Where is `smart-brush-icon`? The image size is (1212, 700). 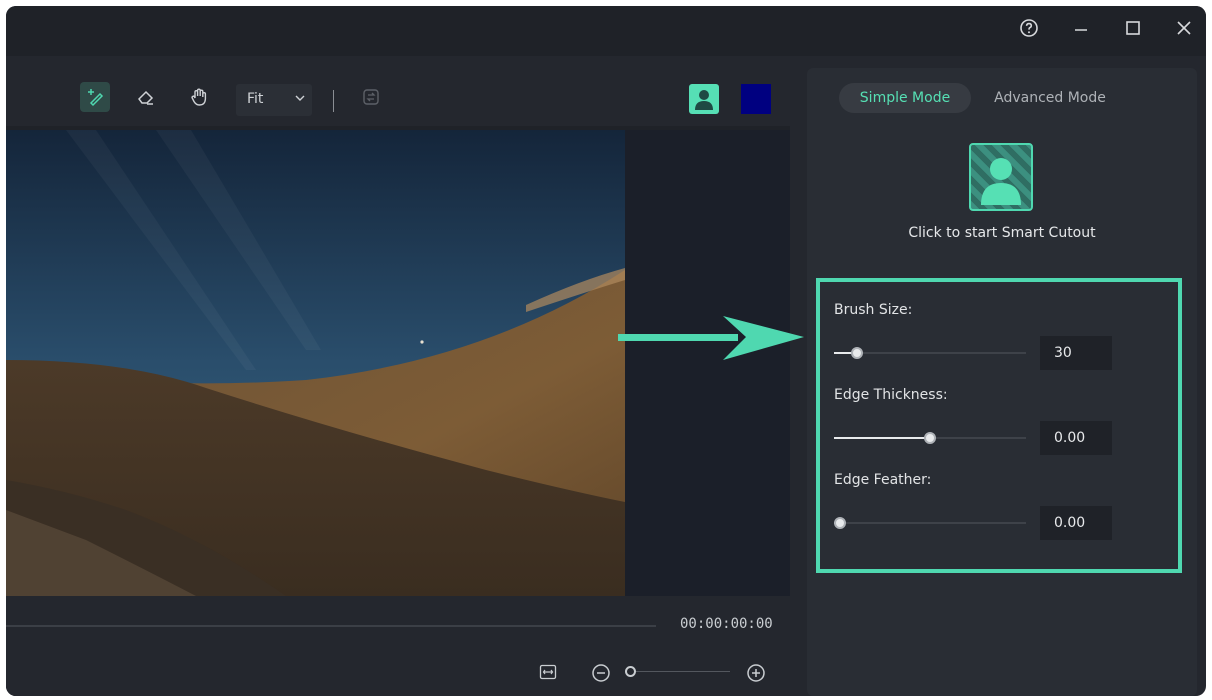
smart-brush-icon is located at coordinates (95, 97).